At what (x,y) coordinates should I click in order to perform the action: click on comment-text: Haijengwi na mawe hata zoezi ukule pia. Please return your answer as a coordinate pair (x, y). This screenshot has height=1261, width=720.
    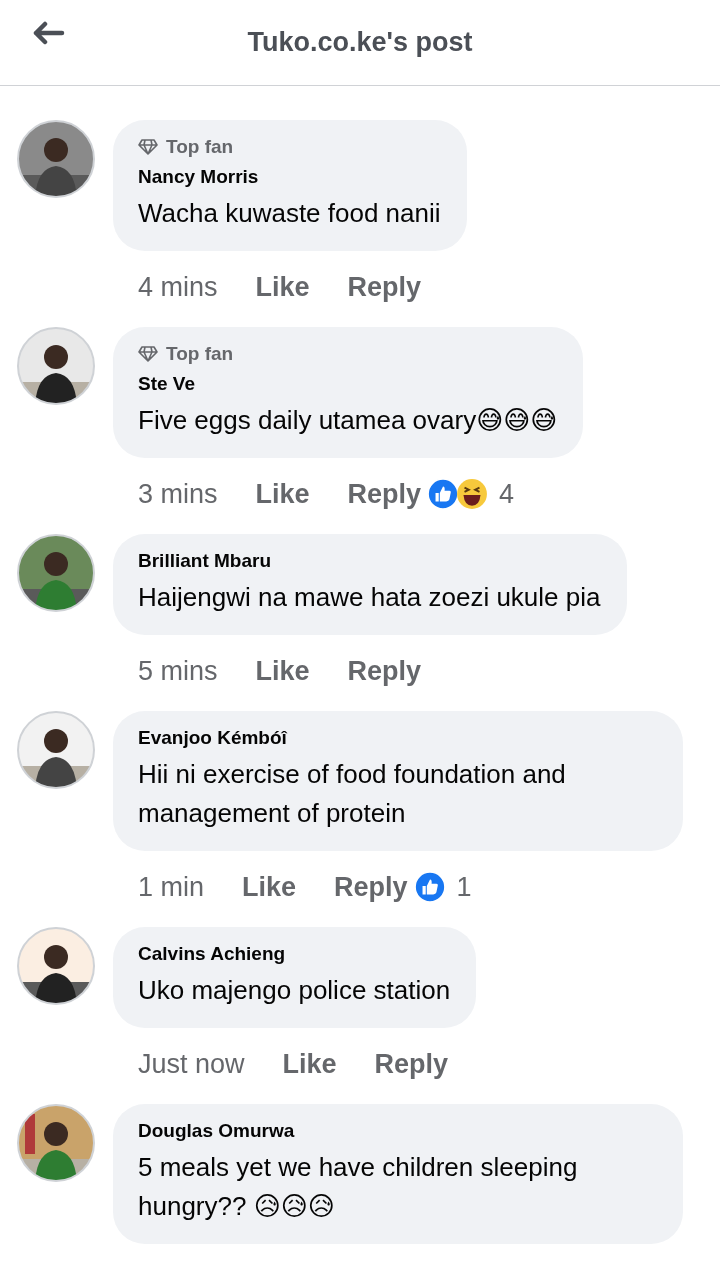
    Looking at the image, I should click on (369, 597).